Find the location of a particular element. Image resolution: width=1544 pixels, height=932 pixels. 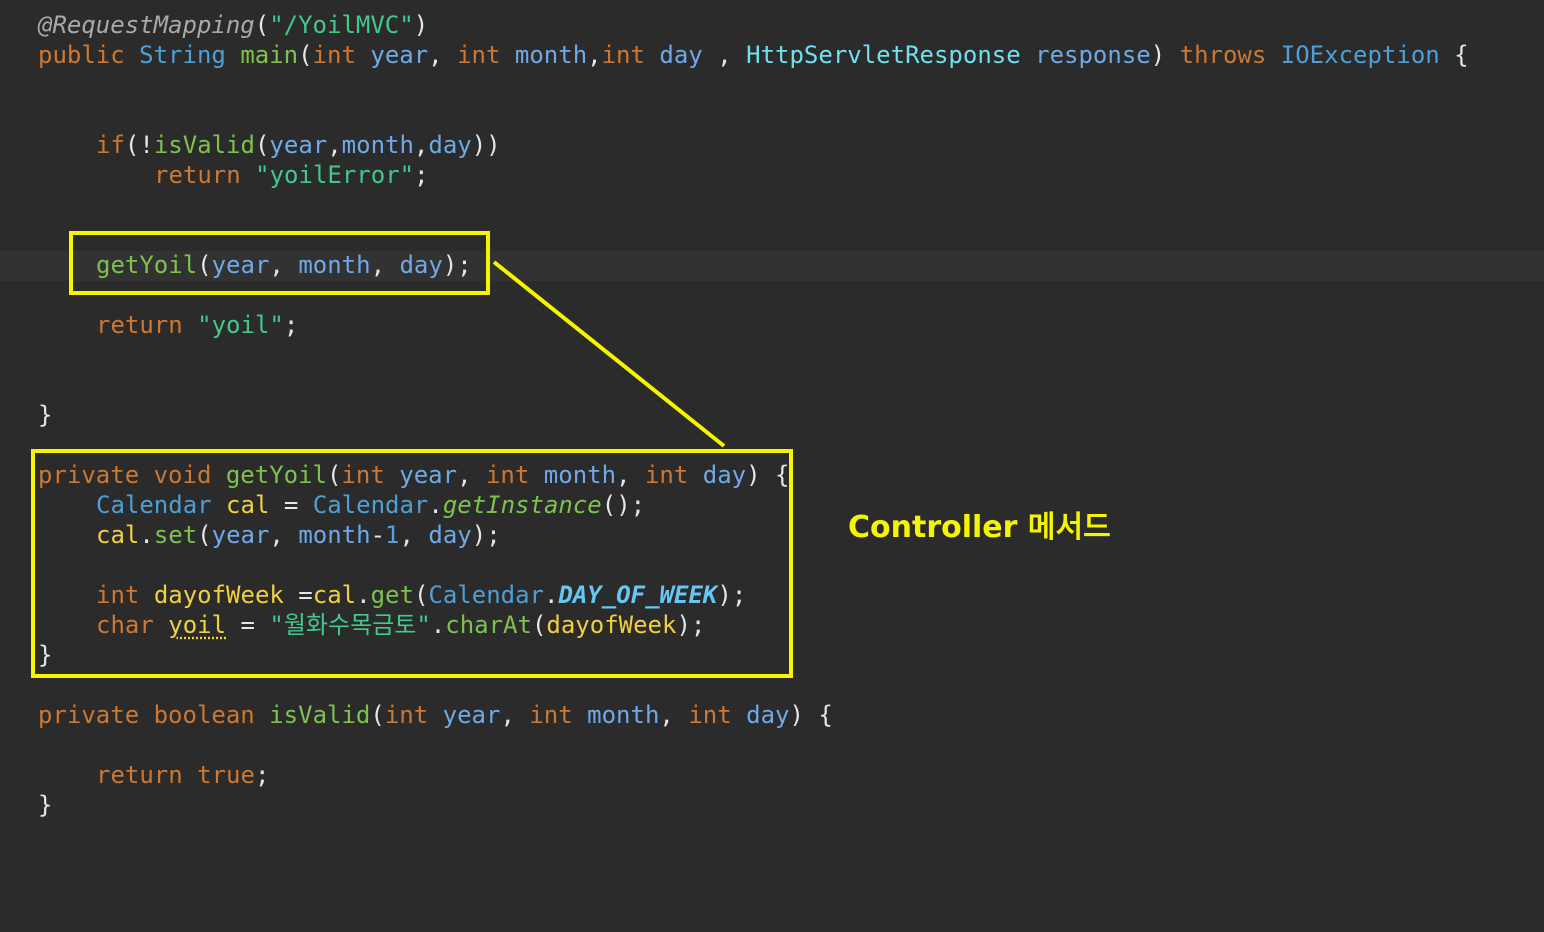

keyword-token: if is located at coordinates (110, 145).